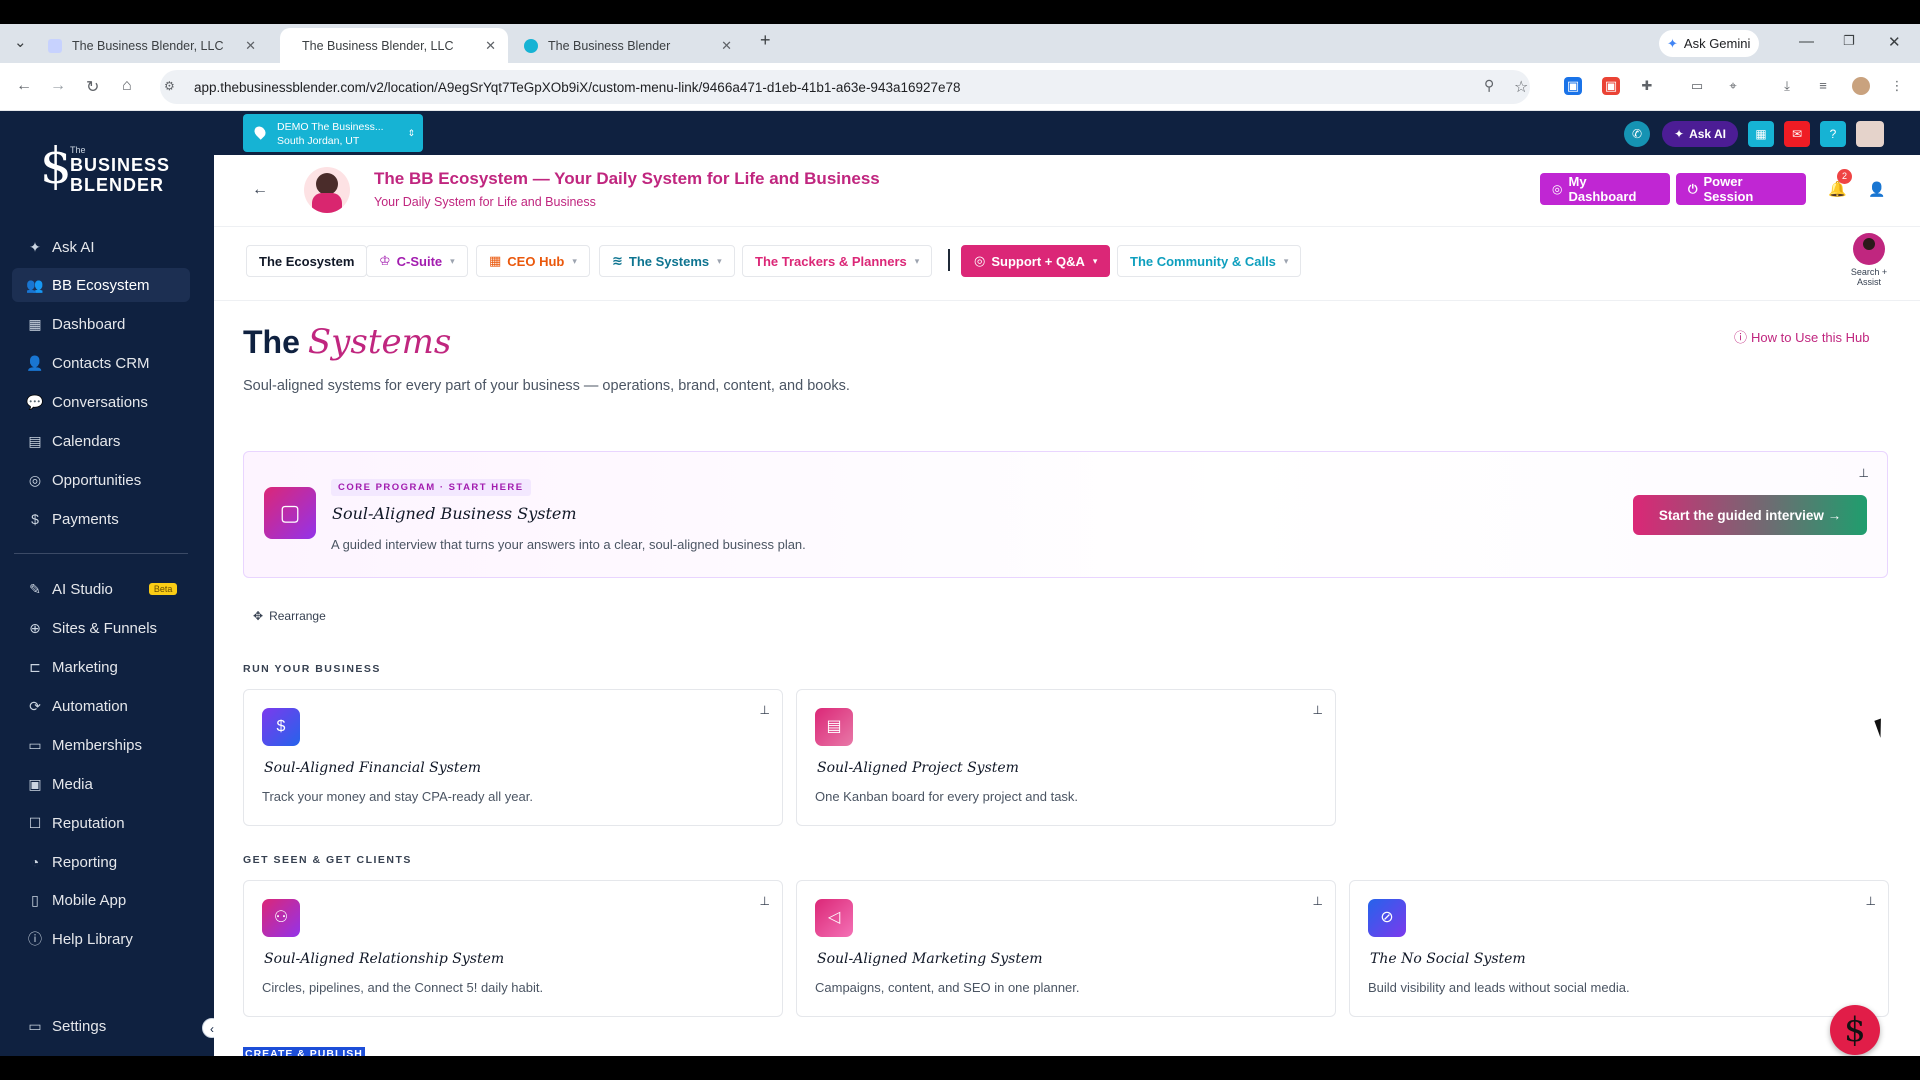 The width and height of the screenshot is (1920, 1080). What do you see at coordinates (1869, 260) in the screenshot?
I see `search-assist-button: Search + Assist` at bounding box center [1869, 260].